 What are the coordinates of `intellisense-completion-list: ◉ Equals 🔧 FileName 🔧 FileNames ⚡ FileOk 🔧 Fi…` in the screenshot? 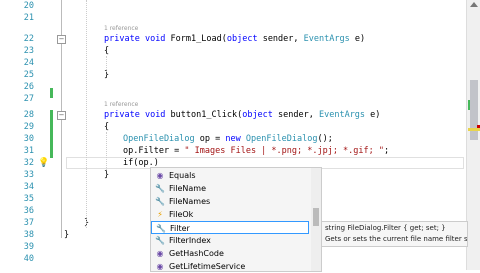 It's located at (236, 219).